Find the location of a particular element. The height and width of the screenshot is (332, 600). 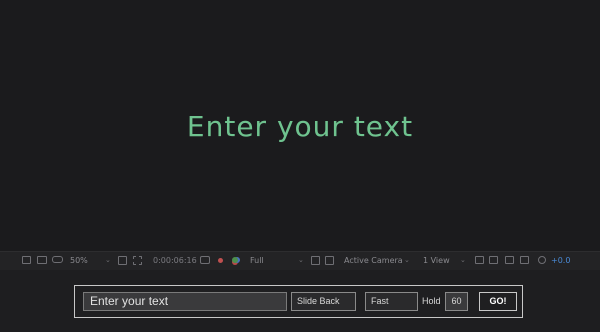

flowchart-icon is located at coordinates (524, 261).